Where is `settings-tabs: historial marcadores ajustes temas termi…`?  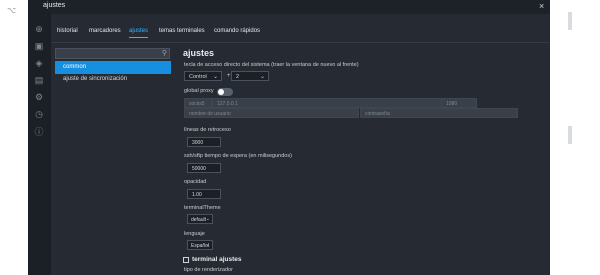 settings-tabs: historial marcadores ajustes temas termi… is located at coordinates (301, 33).